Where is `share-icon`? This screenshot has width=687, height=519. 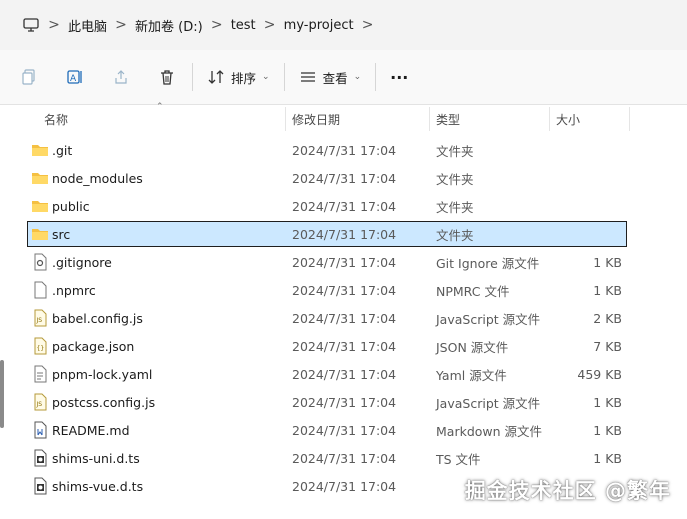
share-icon is located at coordinates (121, 77).